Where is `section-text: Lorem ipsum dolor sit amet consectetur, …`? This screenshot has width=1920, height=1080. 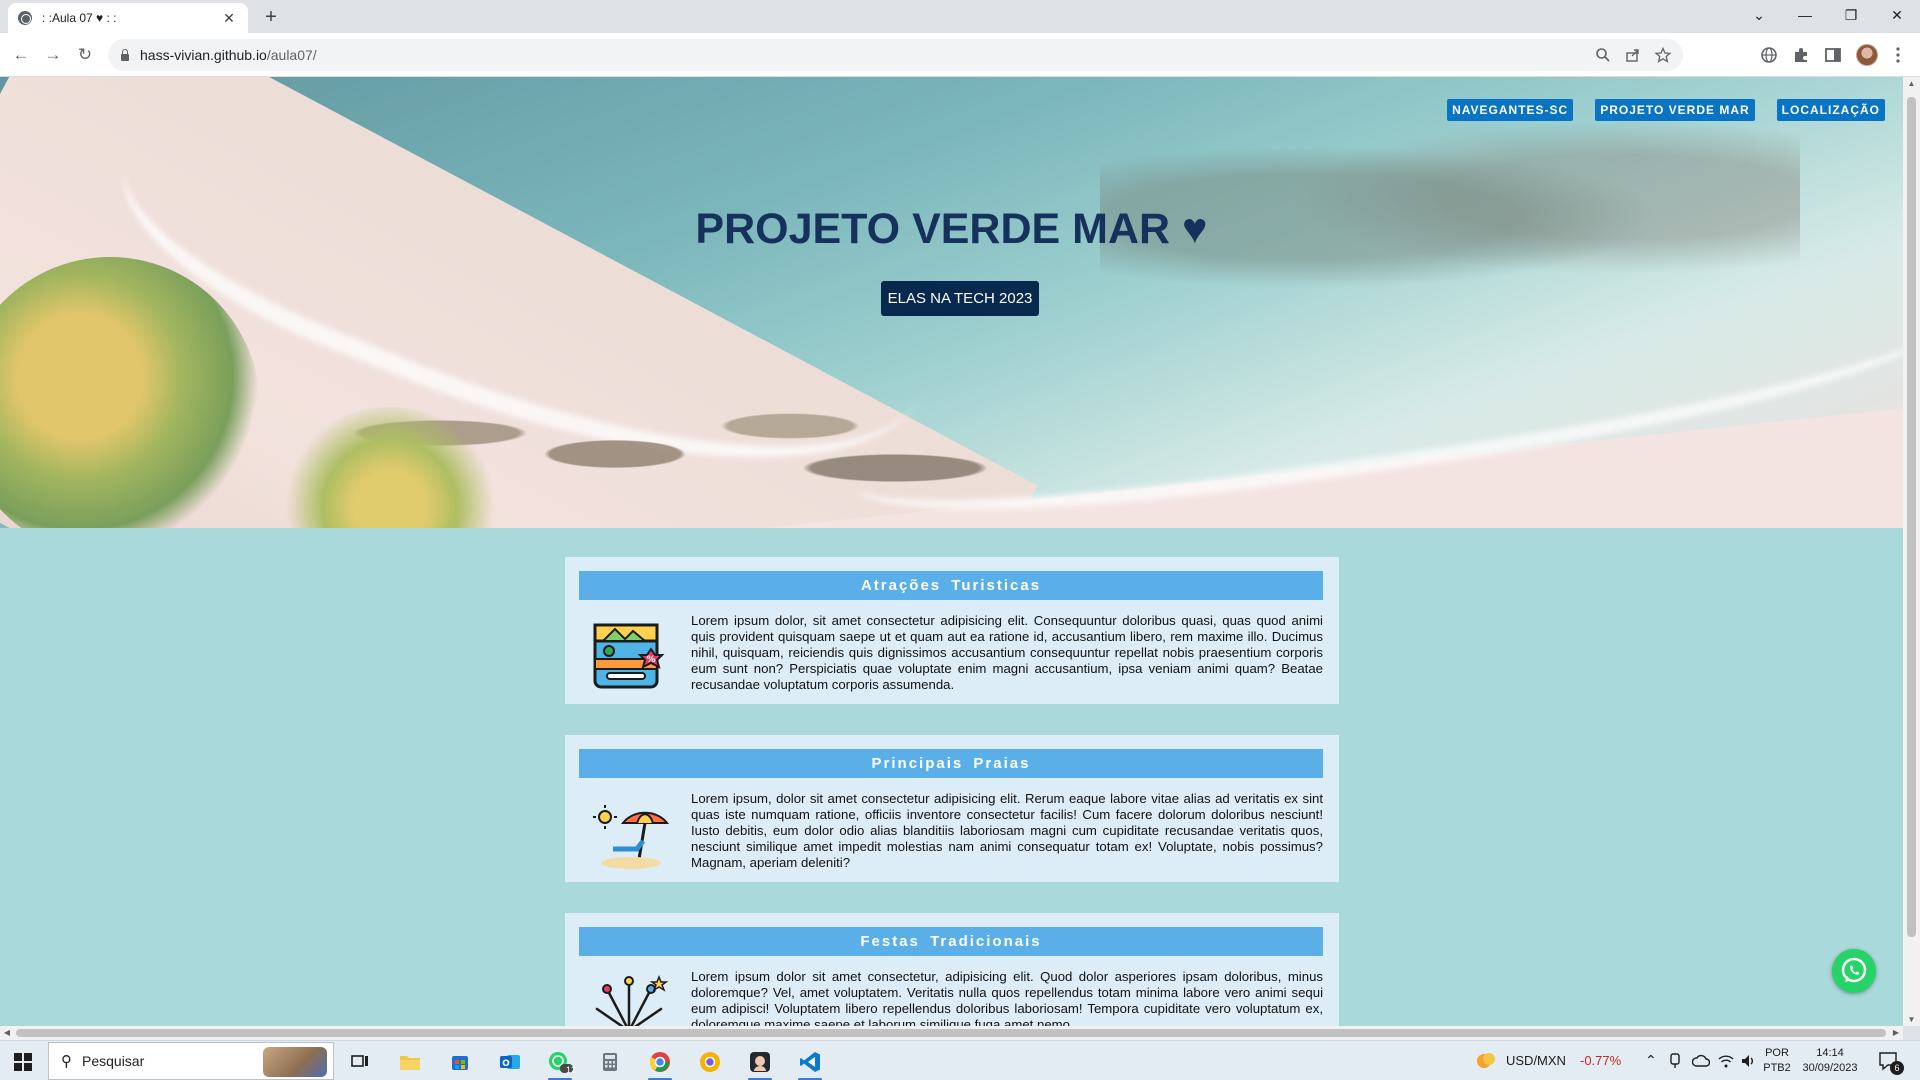
section-text: Lorem ipsum dolor sit amet consectetur, … is located at coordinates (1007, 997).